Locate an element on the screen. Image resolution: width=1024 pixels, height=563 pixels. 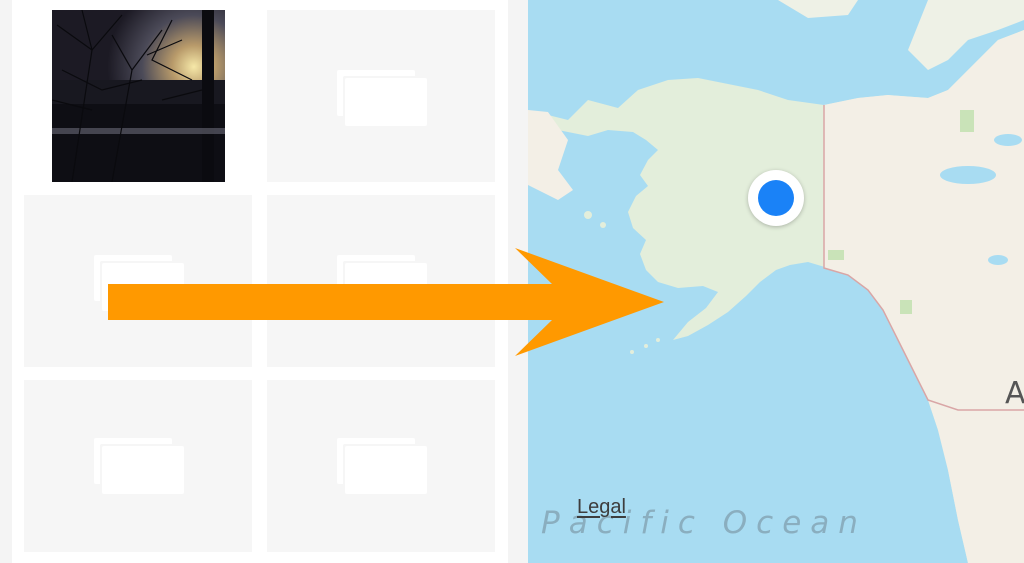
photo-thumbnail is located at coordinates (138, 96).